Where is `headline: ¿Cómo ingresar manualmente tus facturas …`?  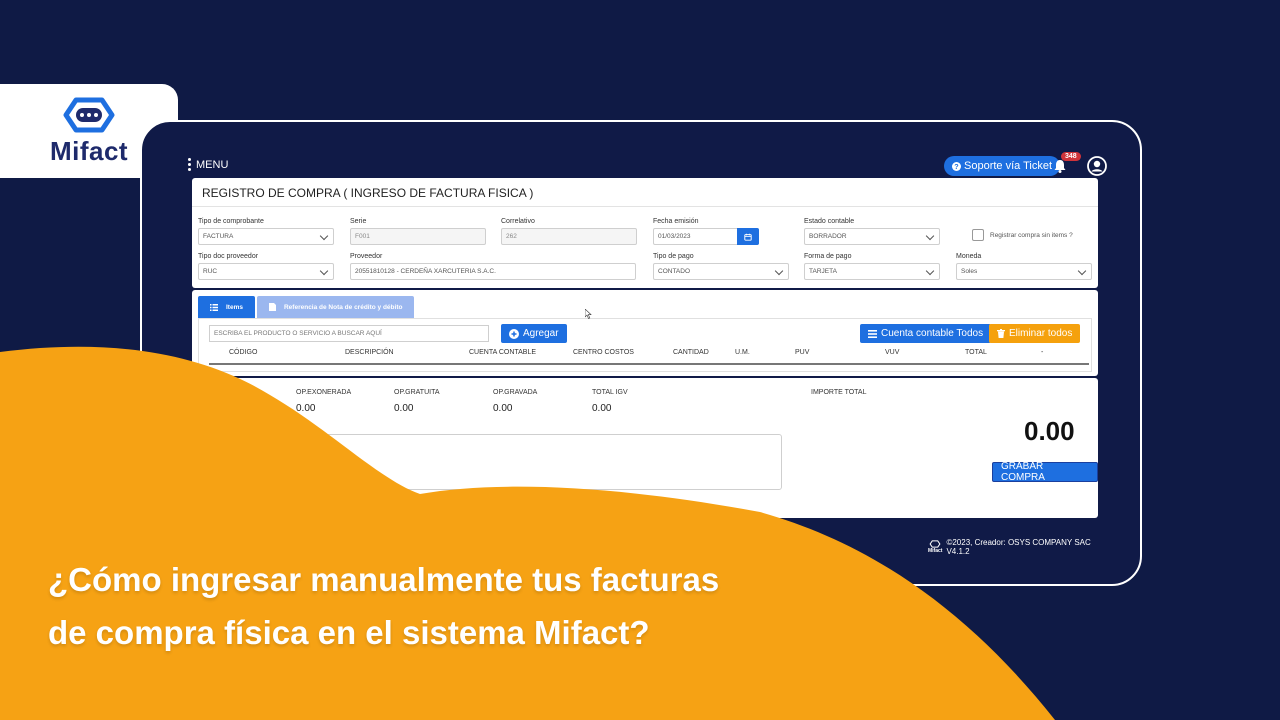
headline: ¿Cómo ingresar manualmente tus facturas … is located at coordinates (498, 606).